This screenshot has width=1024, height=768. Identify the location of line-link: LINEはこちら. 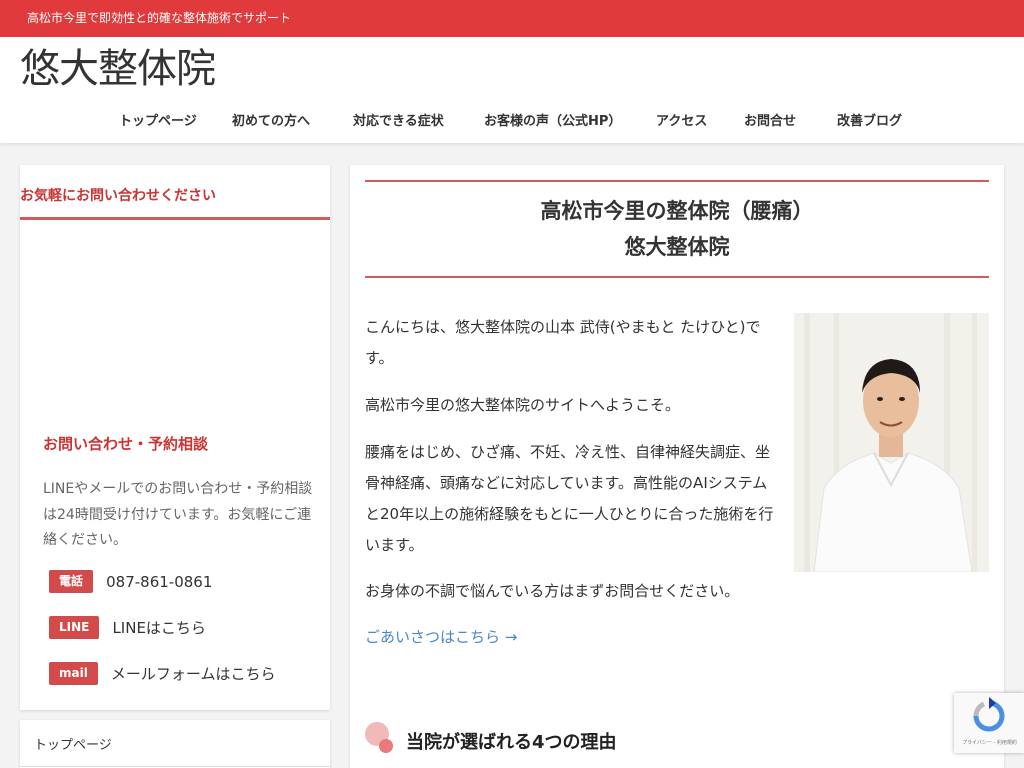
(158, 627).